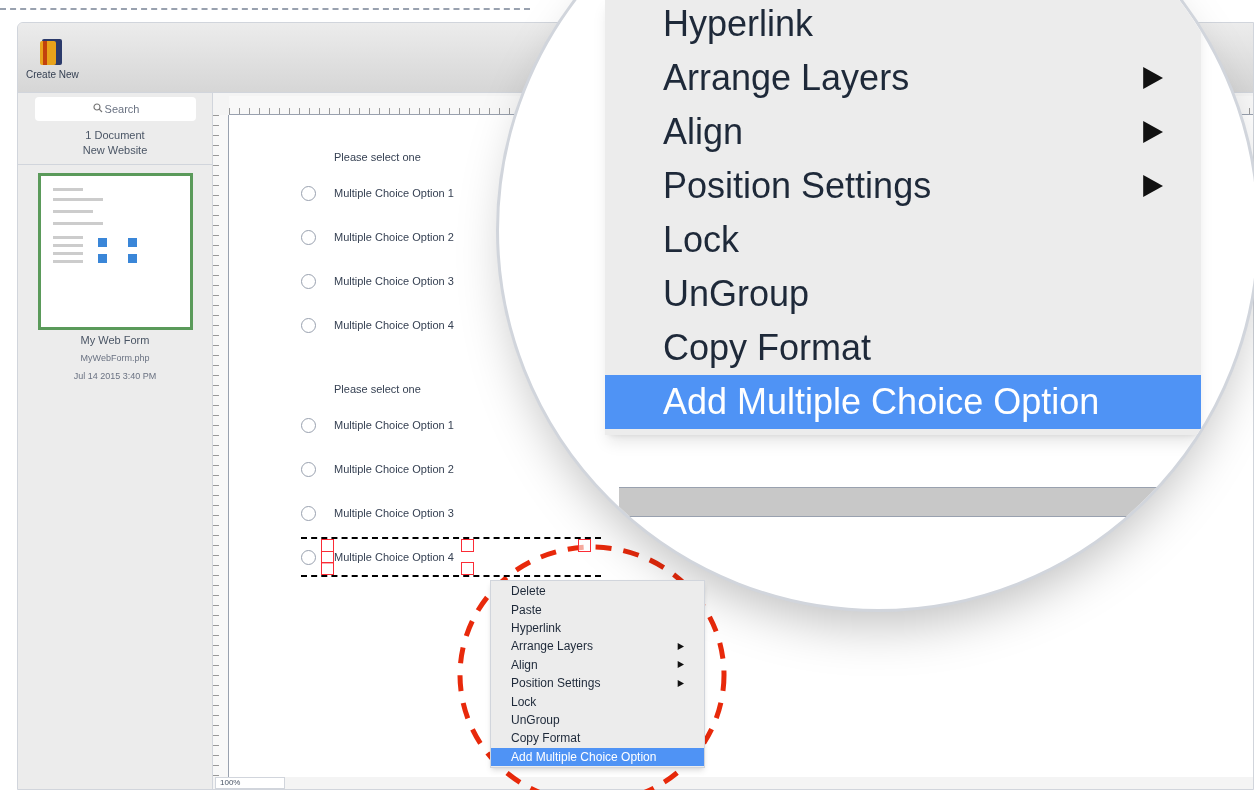 The width and height of the screenshot is (1254, 790). I want to click on document-date: Jul 14 2015 3:40 PM, so click(115, 376).